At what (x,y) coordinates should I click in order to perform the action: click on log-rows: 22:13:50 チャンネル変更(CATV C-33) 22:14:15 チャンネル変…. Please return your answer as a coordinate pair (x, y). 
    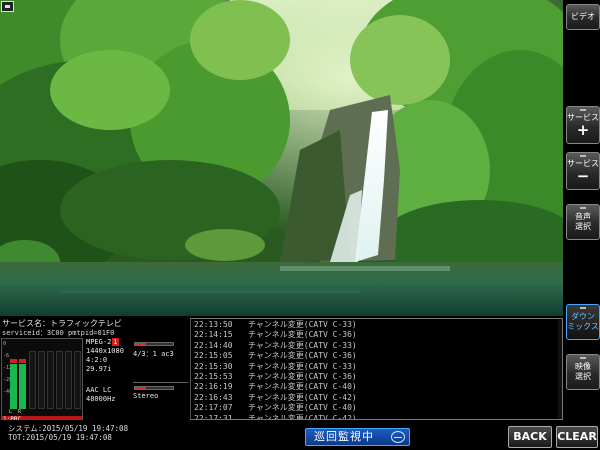
    Looking at the image, I should click on (378, 369).